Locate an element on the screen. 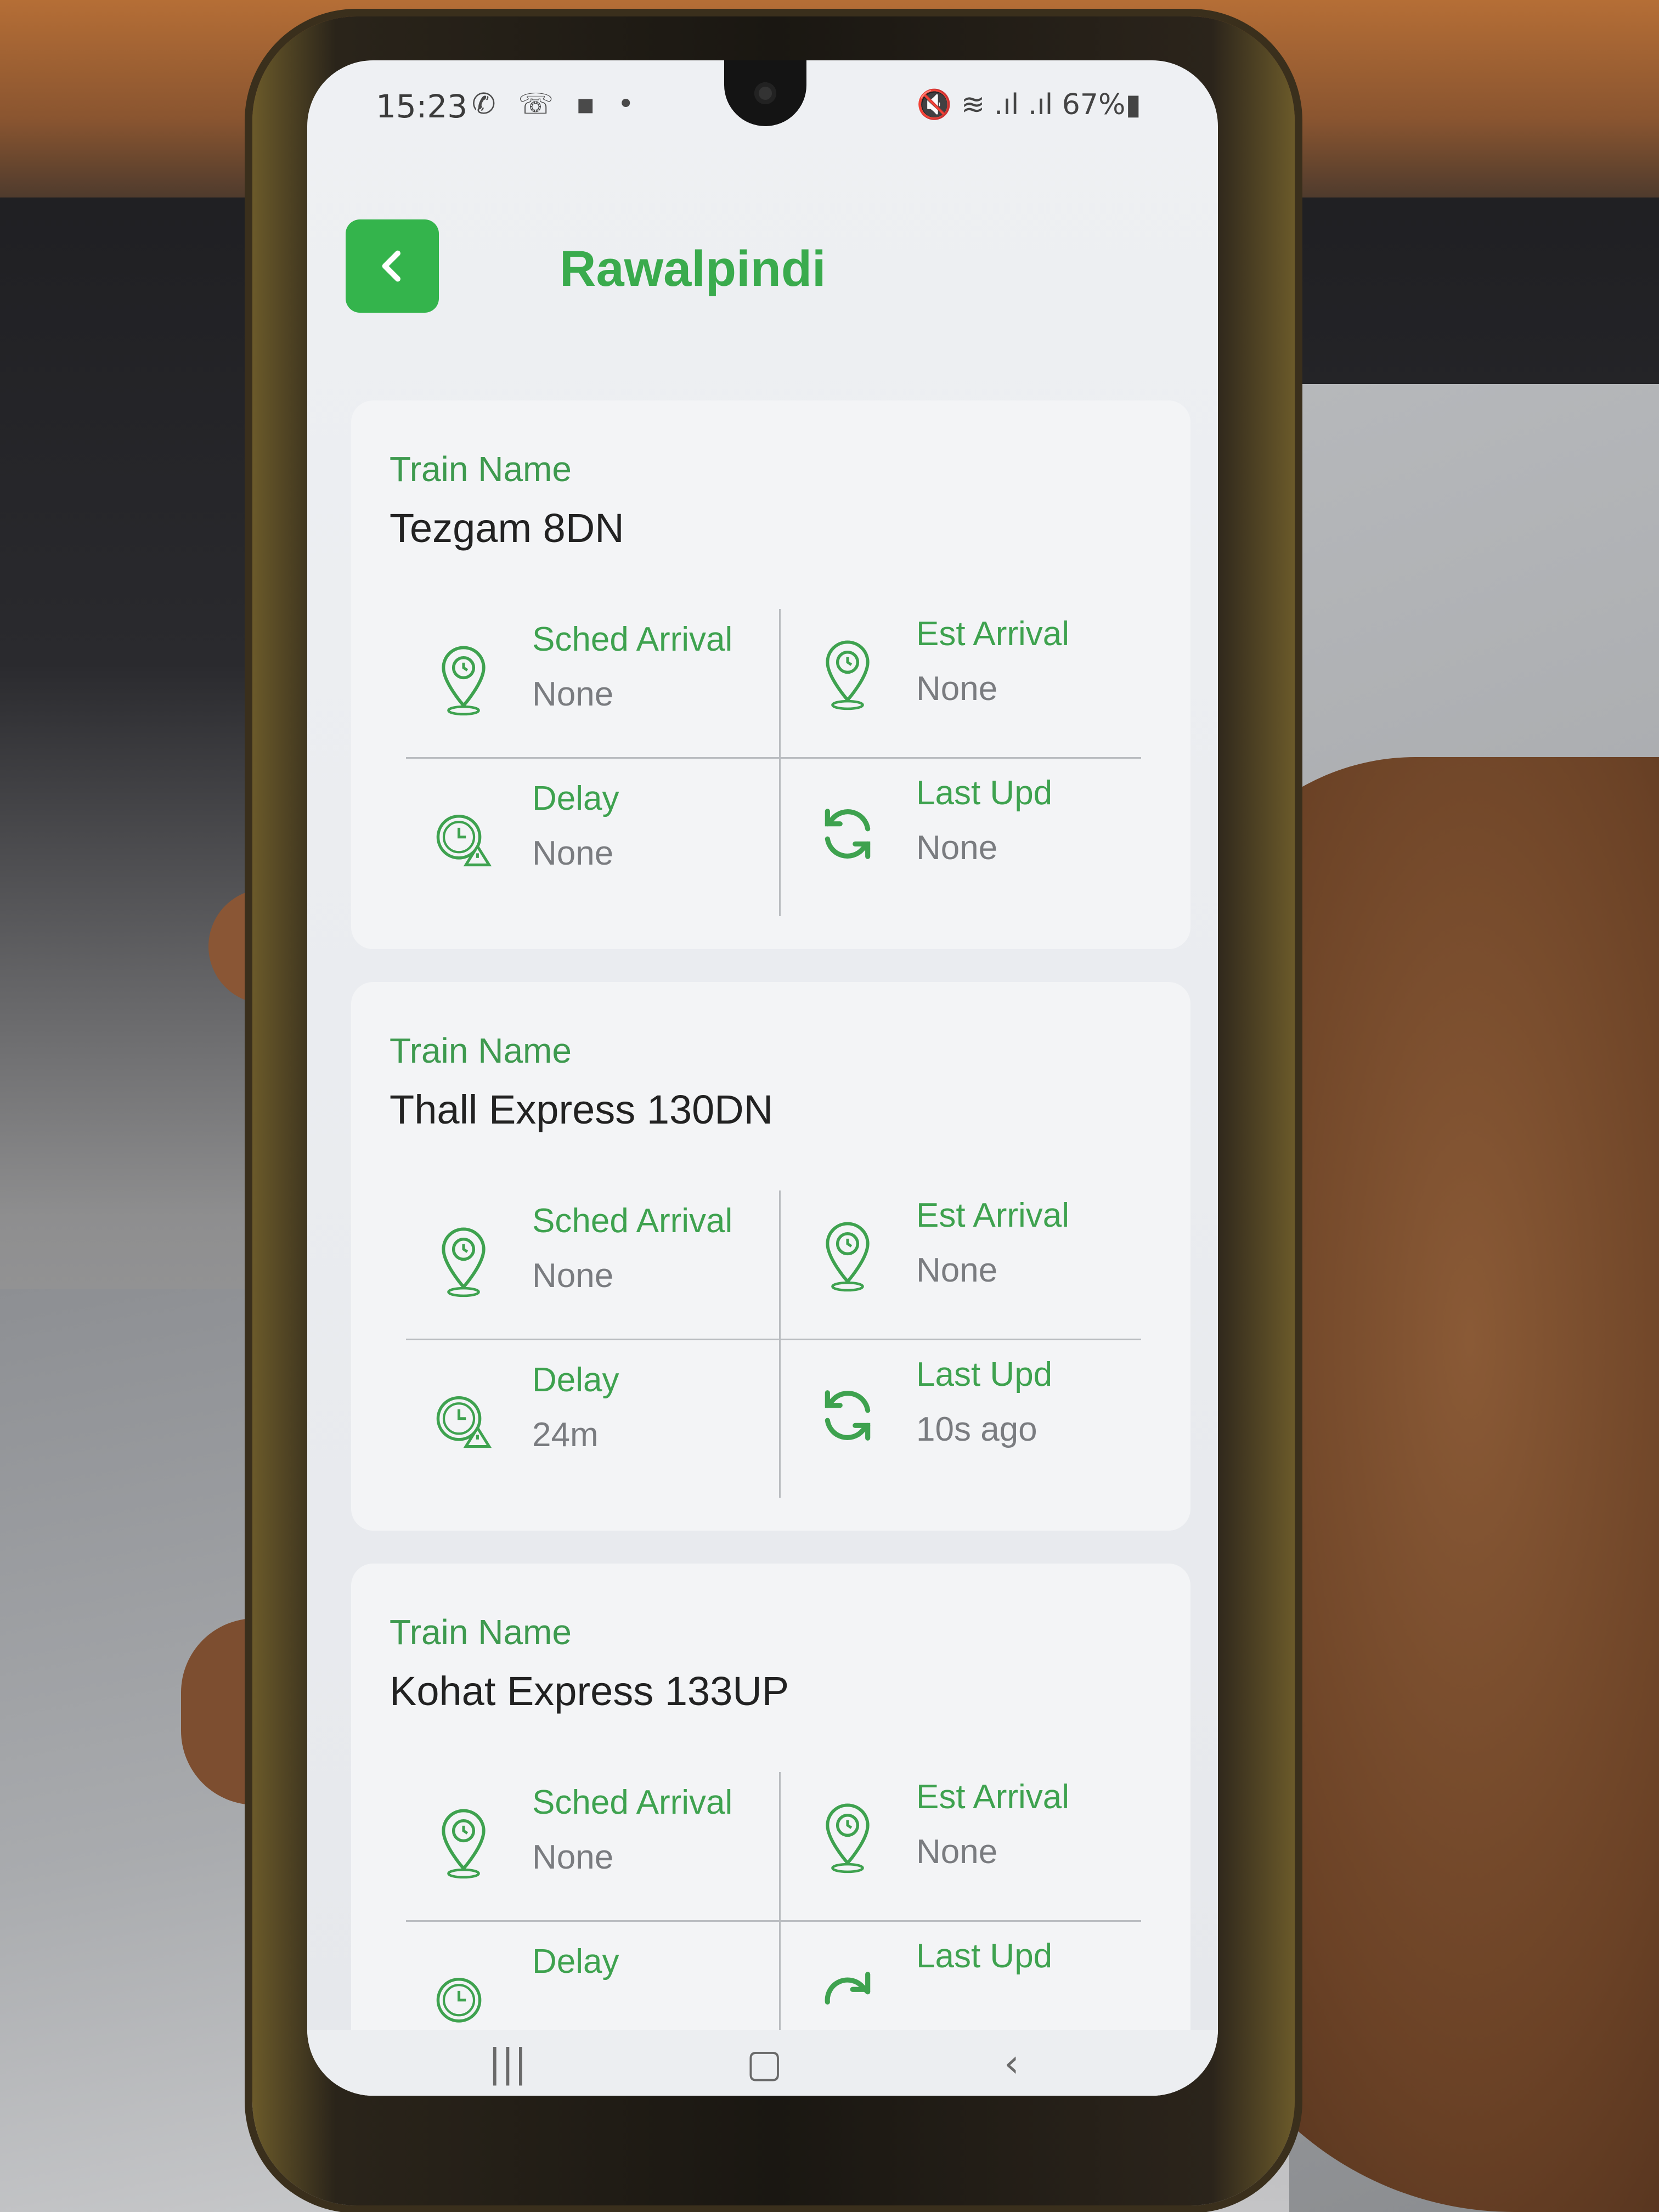 The height and width of the screenshot is (2212, 1659). recents-button: ||| is located at coordinates (508, 2063).